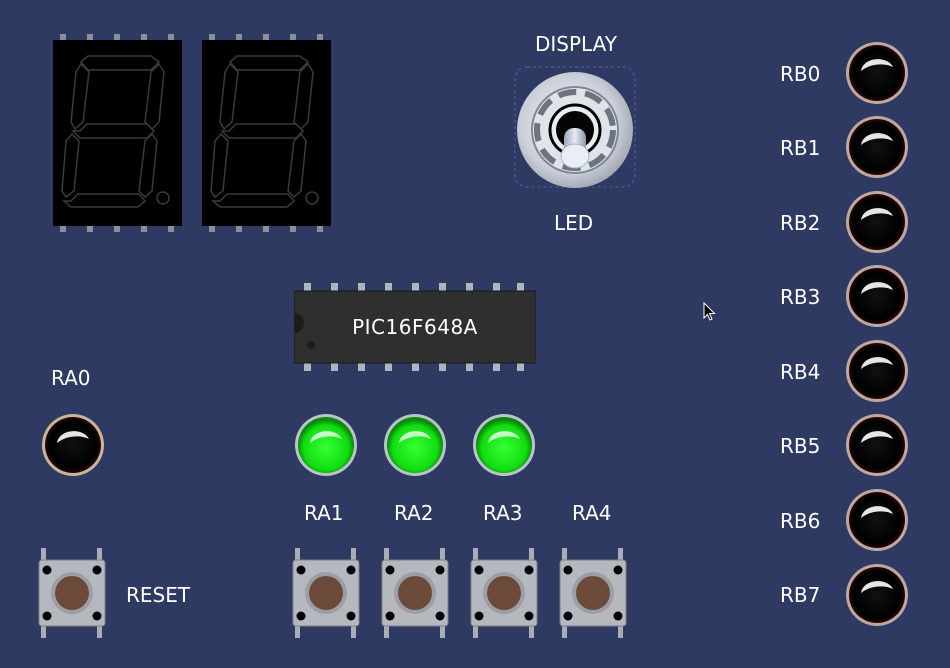 The image size is (950, 668). Describe the element at coordinates (73, 445) in the screenshot. I see `ra0-led` at that location.